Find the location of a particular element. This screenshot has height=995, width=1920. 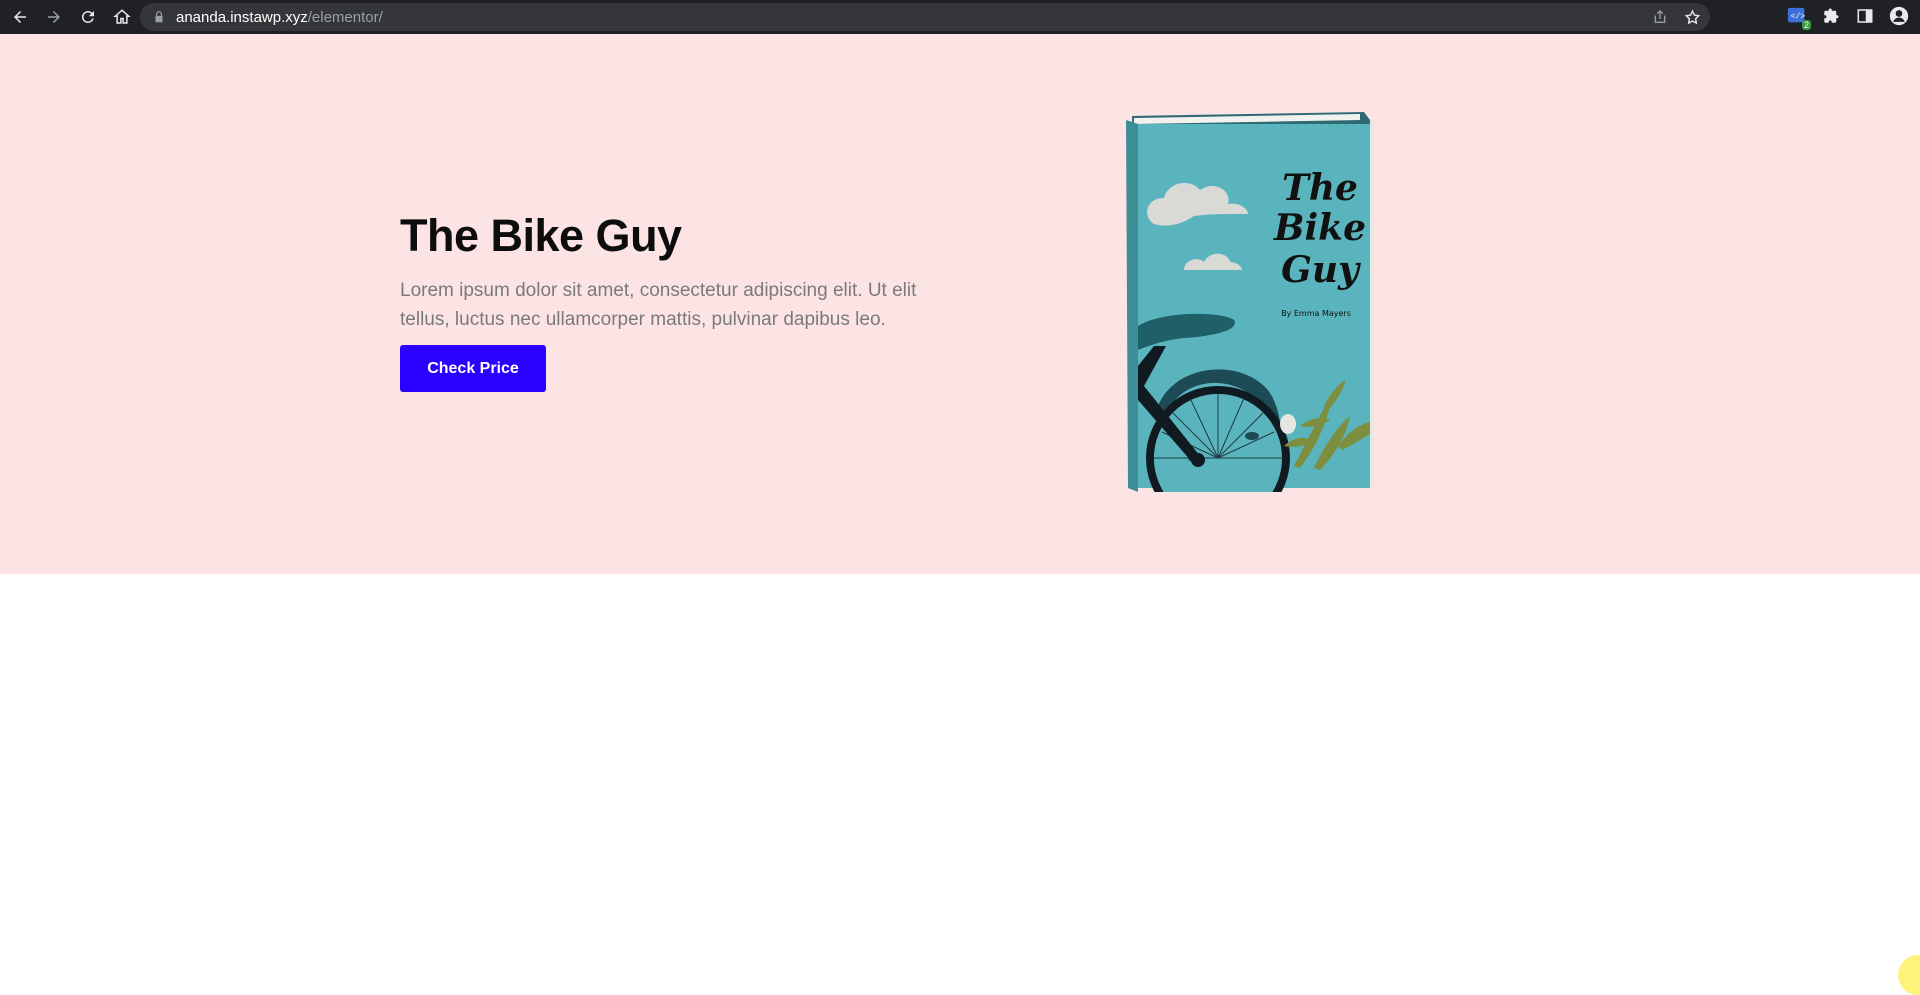

book-title-line-2: Bike is located at coordinates (1319, 228).